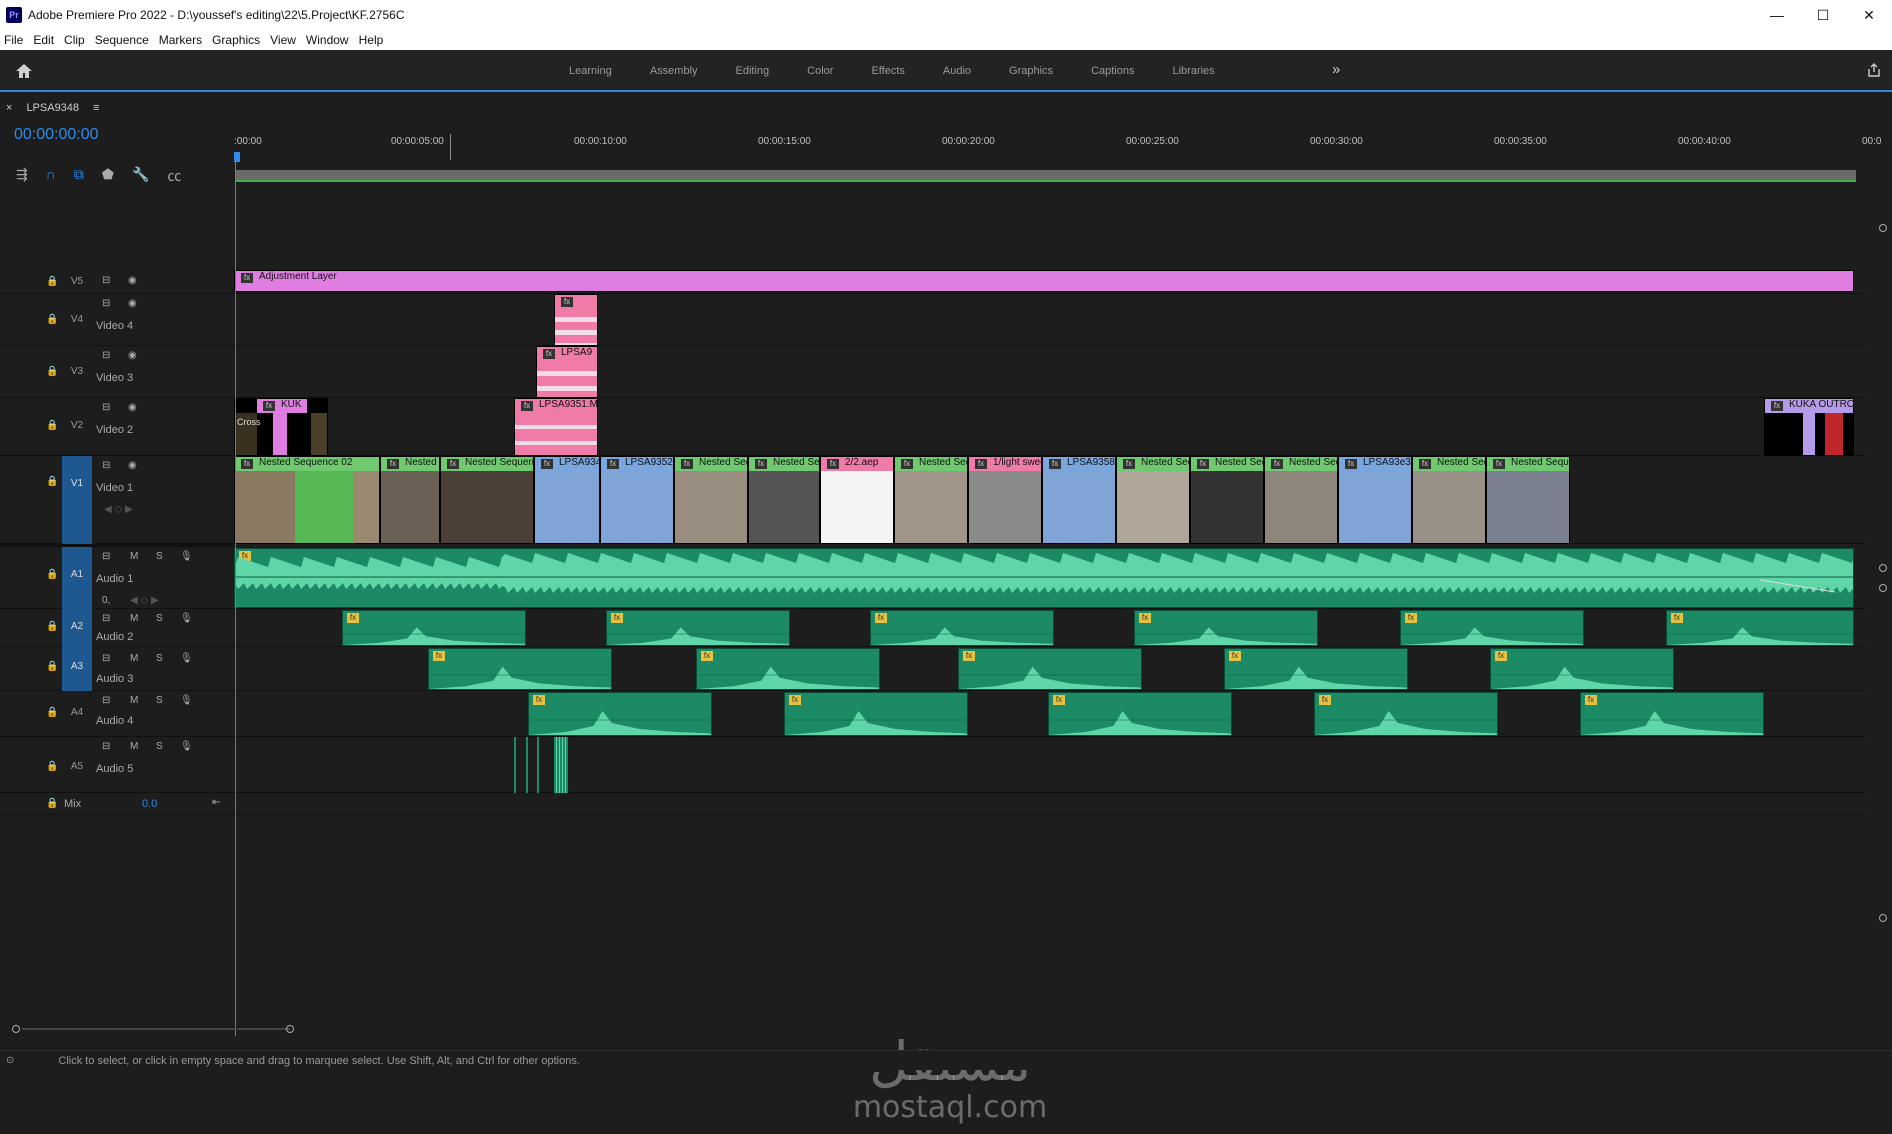 The width and height of the screenshot is (1892, 1134). Describe the element at coordinates (1050, 765) in the screenshot. I see `lane-a5` at that location.